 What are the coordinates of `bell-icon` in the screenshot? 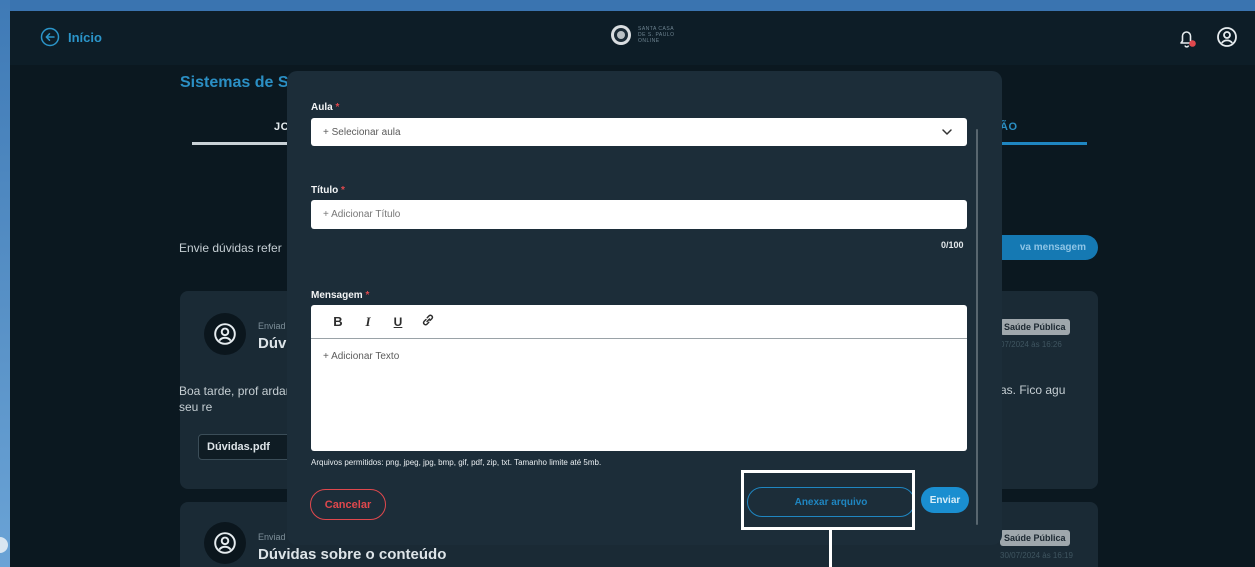 It's located at (1188, 39).